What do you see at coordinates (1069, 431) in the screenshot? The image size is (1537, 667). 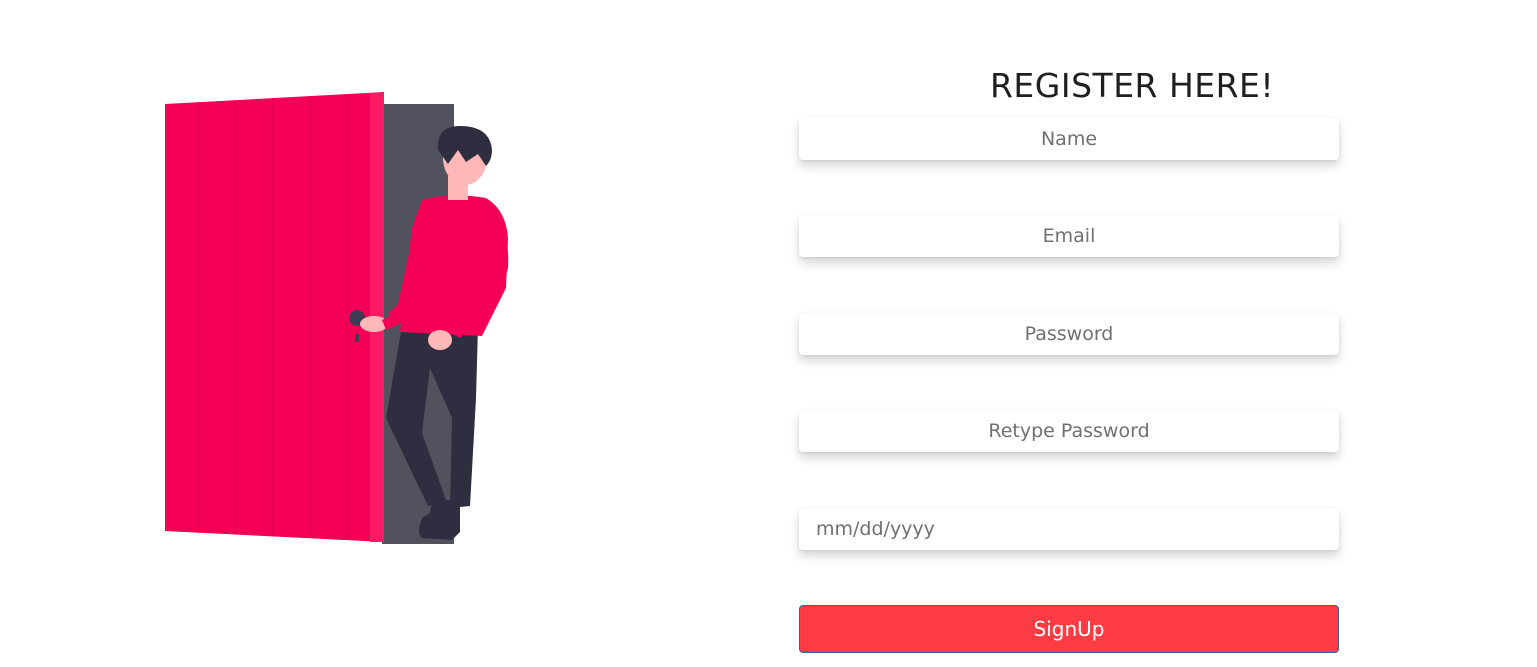 I see `retype-password-input` at bounding box center [1069, 431].